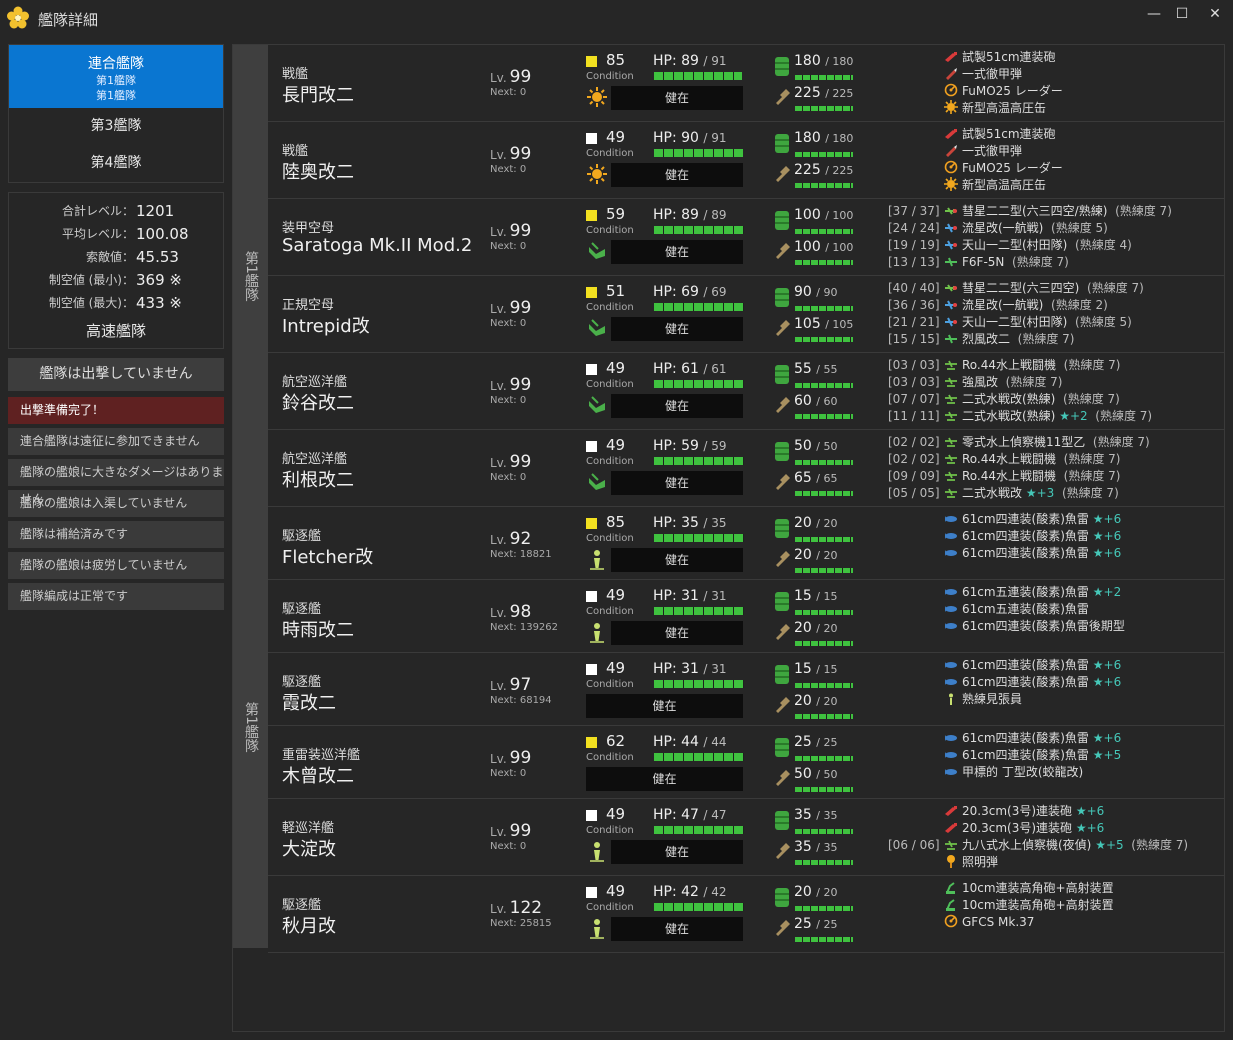  Describe the element at coordinates (1056, 862) in the screenshot. I see `equipment-item: 照明弾` at that location.